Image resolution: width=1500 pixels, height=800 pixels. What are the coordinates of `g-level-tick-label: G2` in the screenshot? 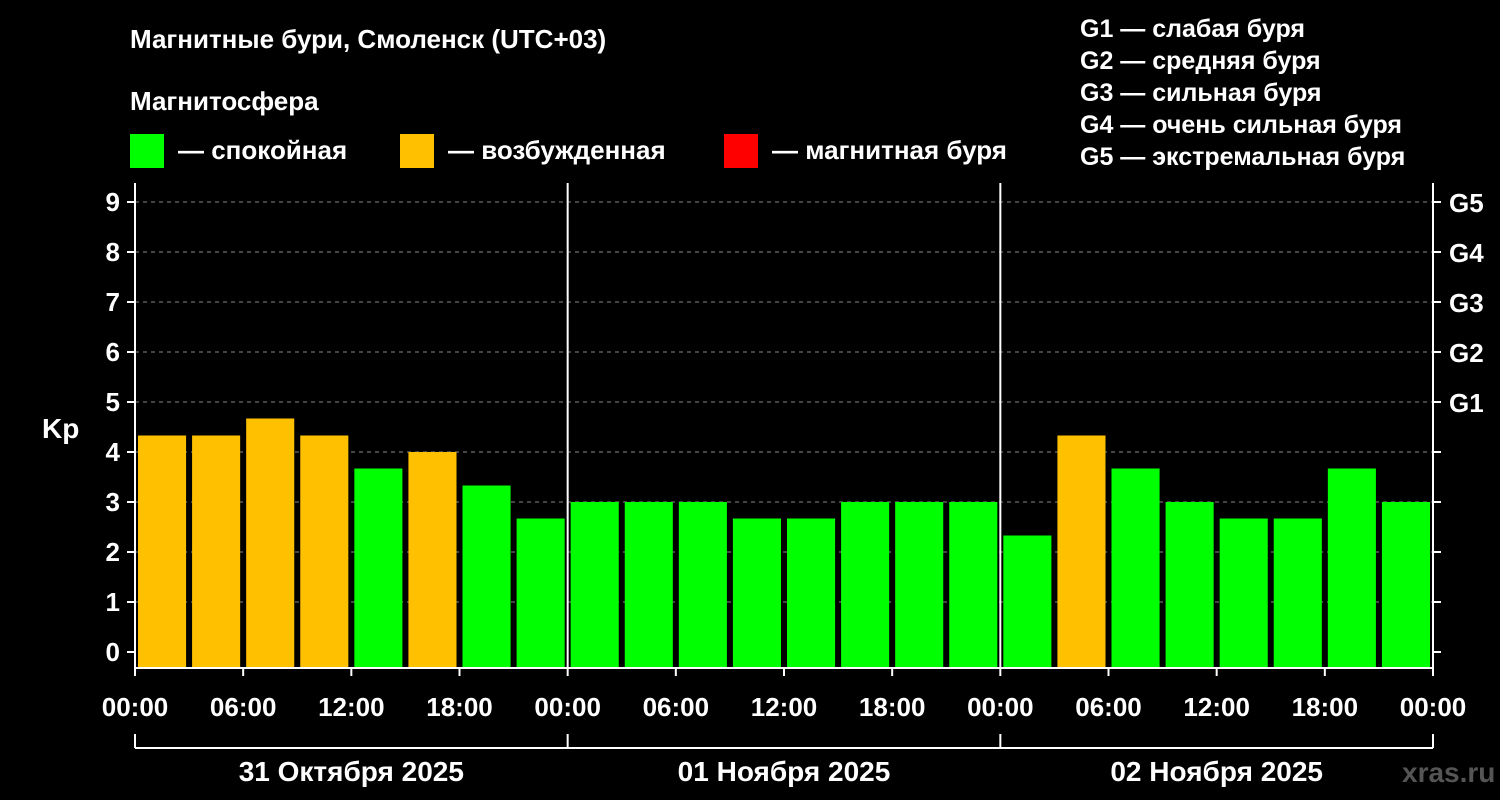 It's located at (1466, 353).